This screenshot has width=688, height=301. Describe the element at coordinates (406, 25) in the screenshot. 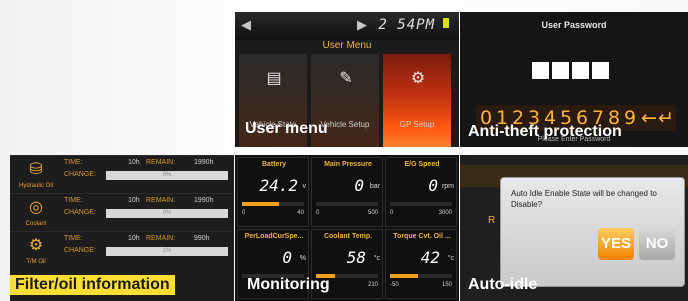

I see `clock: 2 54PM` at that location.